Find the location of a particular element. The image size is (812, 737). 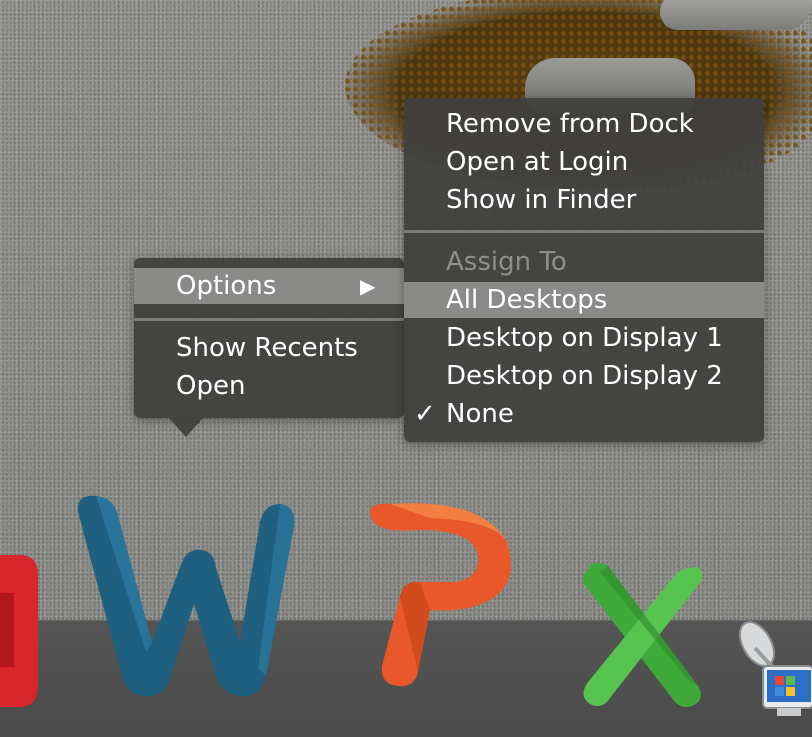

menu-item-desktop-display-2: Desktop on Display 2 is located at coordinates (584, 376).